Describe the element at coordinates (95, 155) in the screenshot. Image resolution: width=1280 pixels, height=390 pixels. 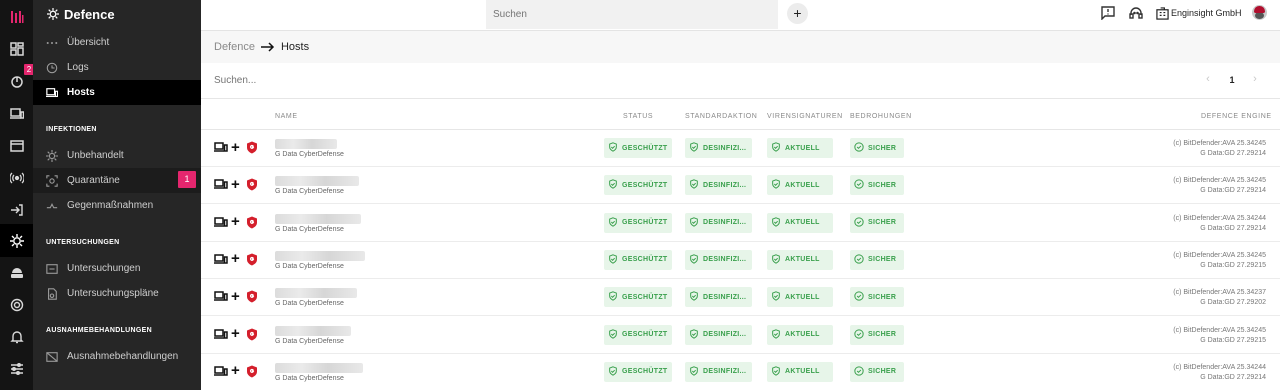
I see `sidebar-item-label: Unbehandelt` at that location.